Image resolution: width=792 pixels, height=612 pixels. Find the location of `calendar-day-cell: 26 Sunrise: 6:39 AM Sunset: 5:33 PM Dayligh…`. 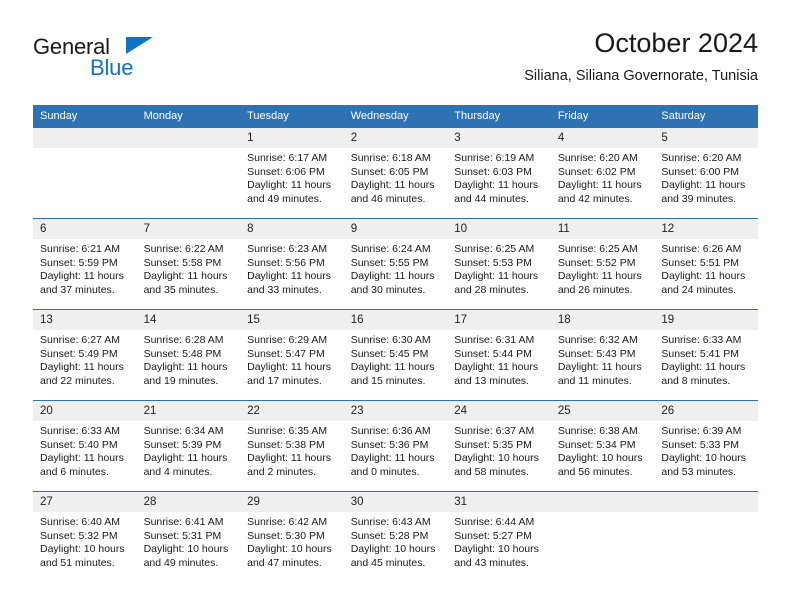

calendar-day-cell: 26 Sunrise: 6:39 AM Sunset: 5:33 PM Dayligh… is located at coordinates (706, 446).